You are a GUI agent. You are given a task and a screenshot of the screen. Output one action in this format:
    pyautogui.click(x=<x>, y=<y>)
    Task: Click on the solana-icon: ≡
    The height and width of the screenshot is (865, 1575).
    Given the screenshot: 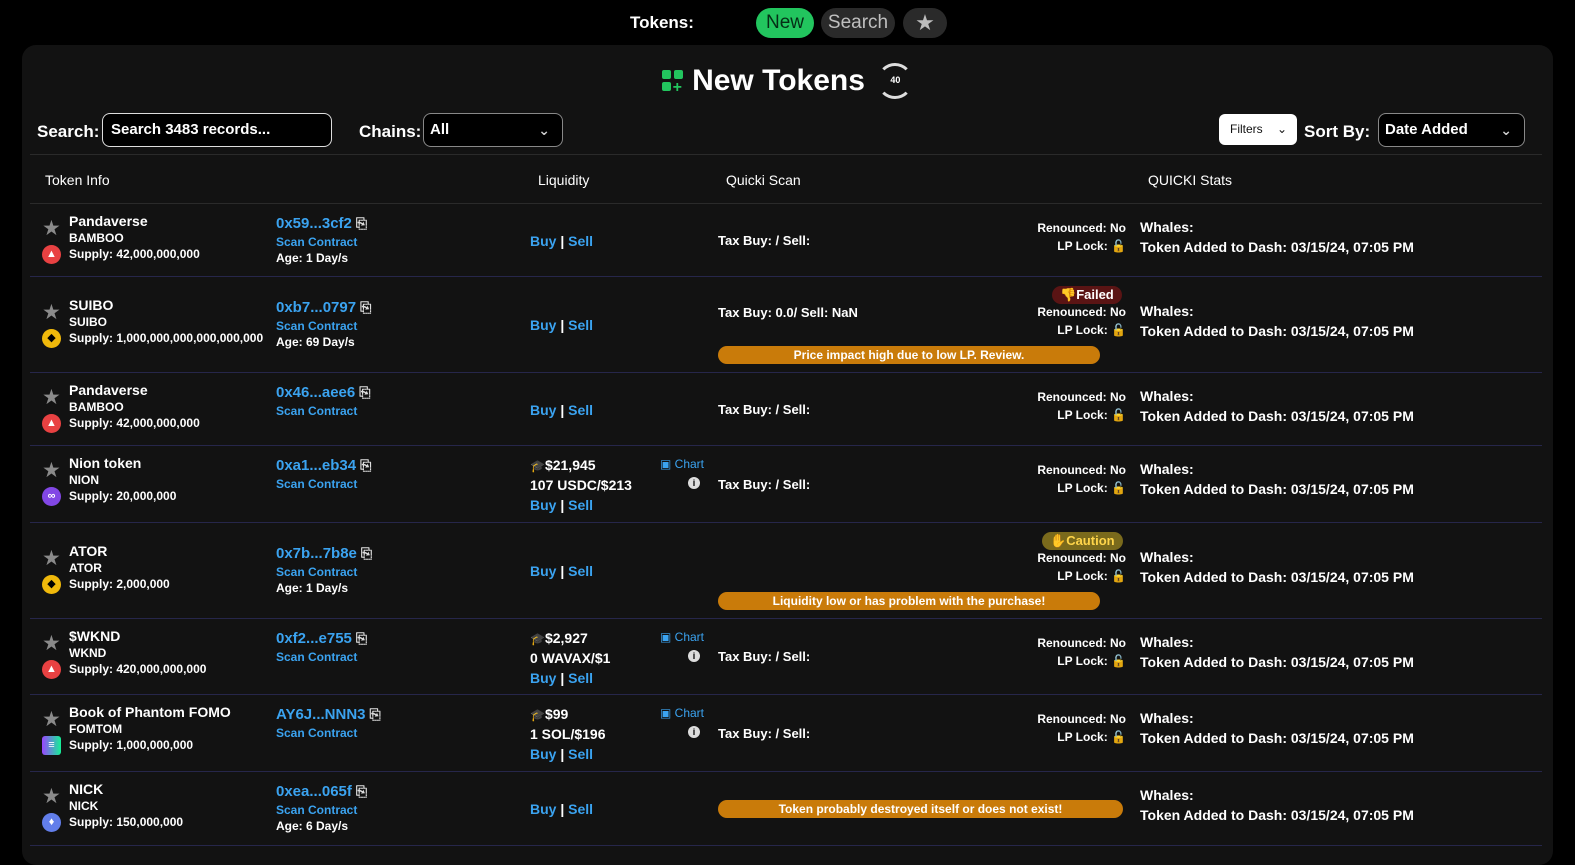 What is the action you would take?
    pyautogui.click(x=51, y=745)
    